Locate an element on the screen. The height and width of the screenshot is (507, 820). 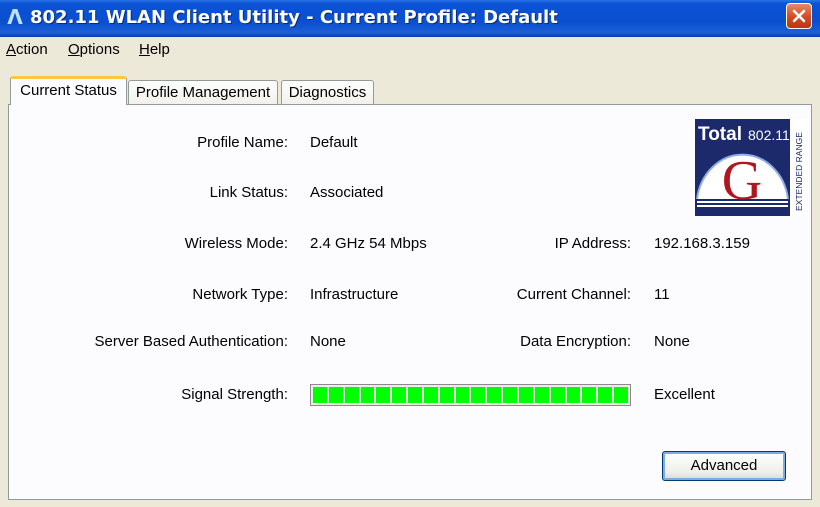
total-80211g-logo: Total 802.11 G EXTENDED RANGE is located at coordinates (751, 167).